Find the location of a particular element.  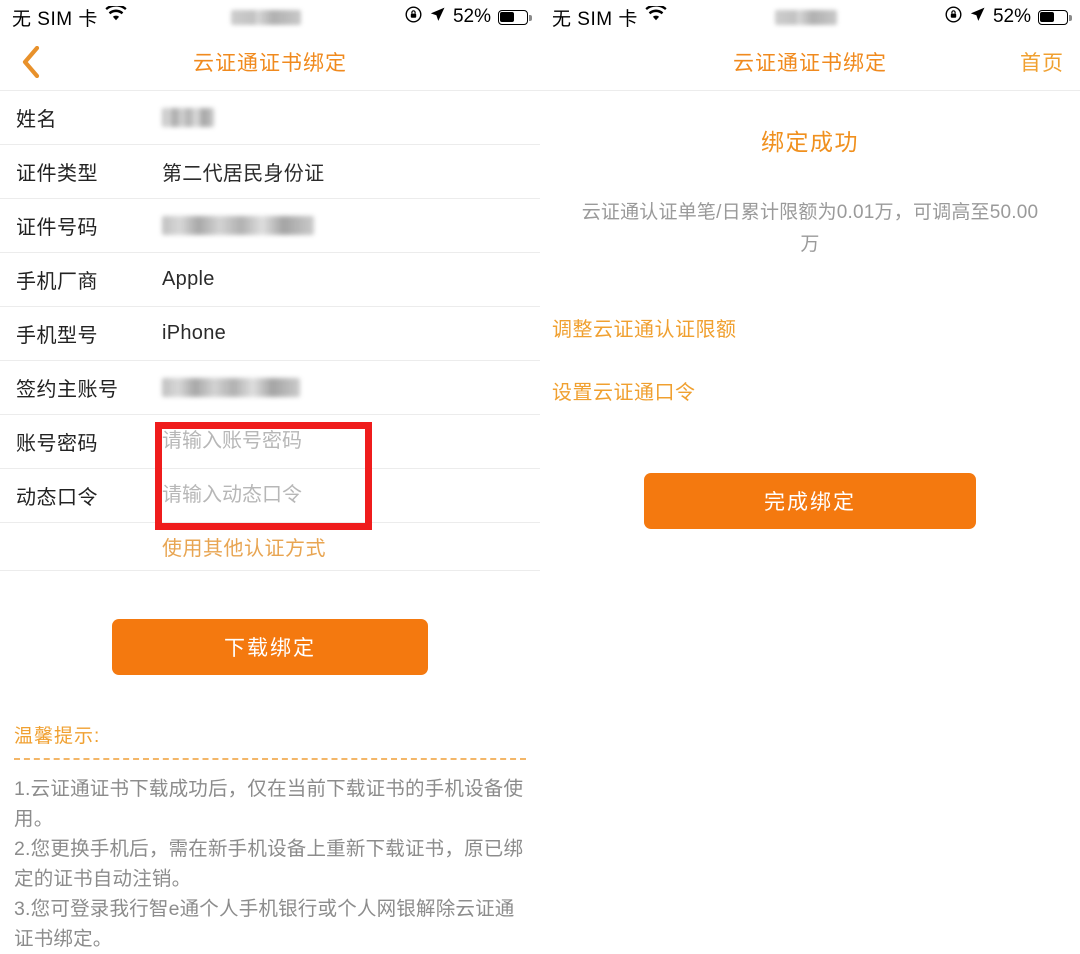

status-bar-left-group: 无 SIM 卡 is located at coordinates (69, 17).